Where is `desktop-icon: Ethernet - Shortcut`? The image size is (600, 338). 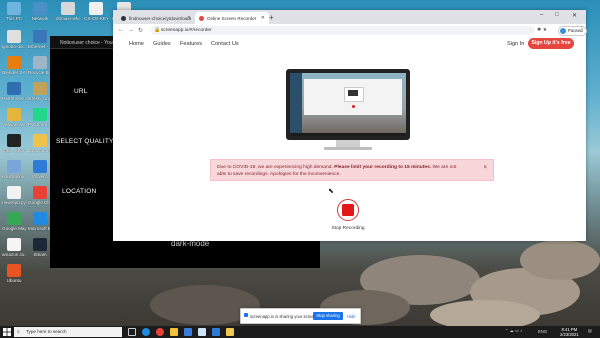 desktop-icon: Ethernet - Shortcut is located at coordinates (40, 39).